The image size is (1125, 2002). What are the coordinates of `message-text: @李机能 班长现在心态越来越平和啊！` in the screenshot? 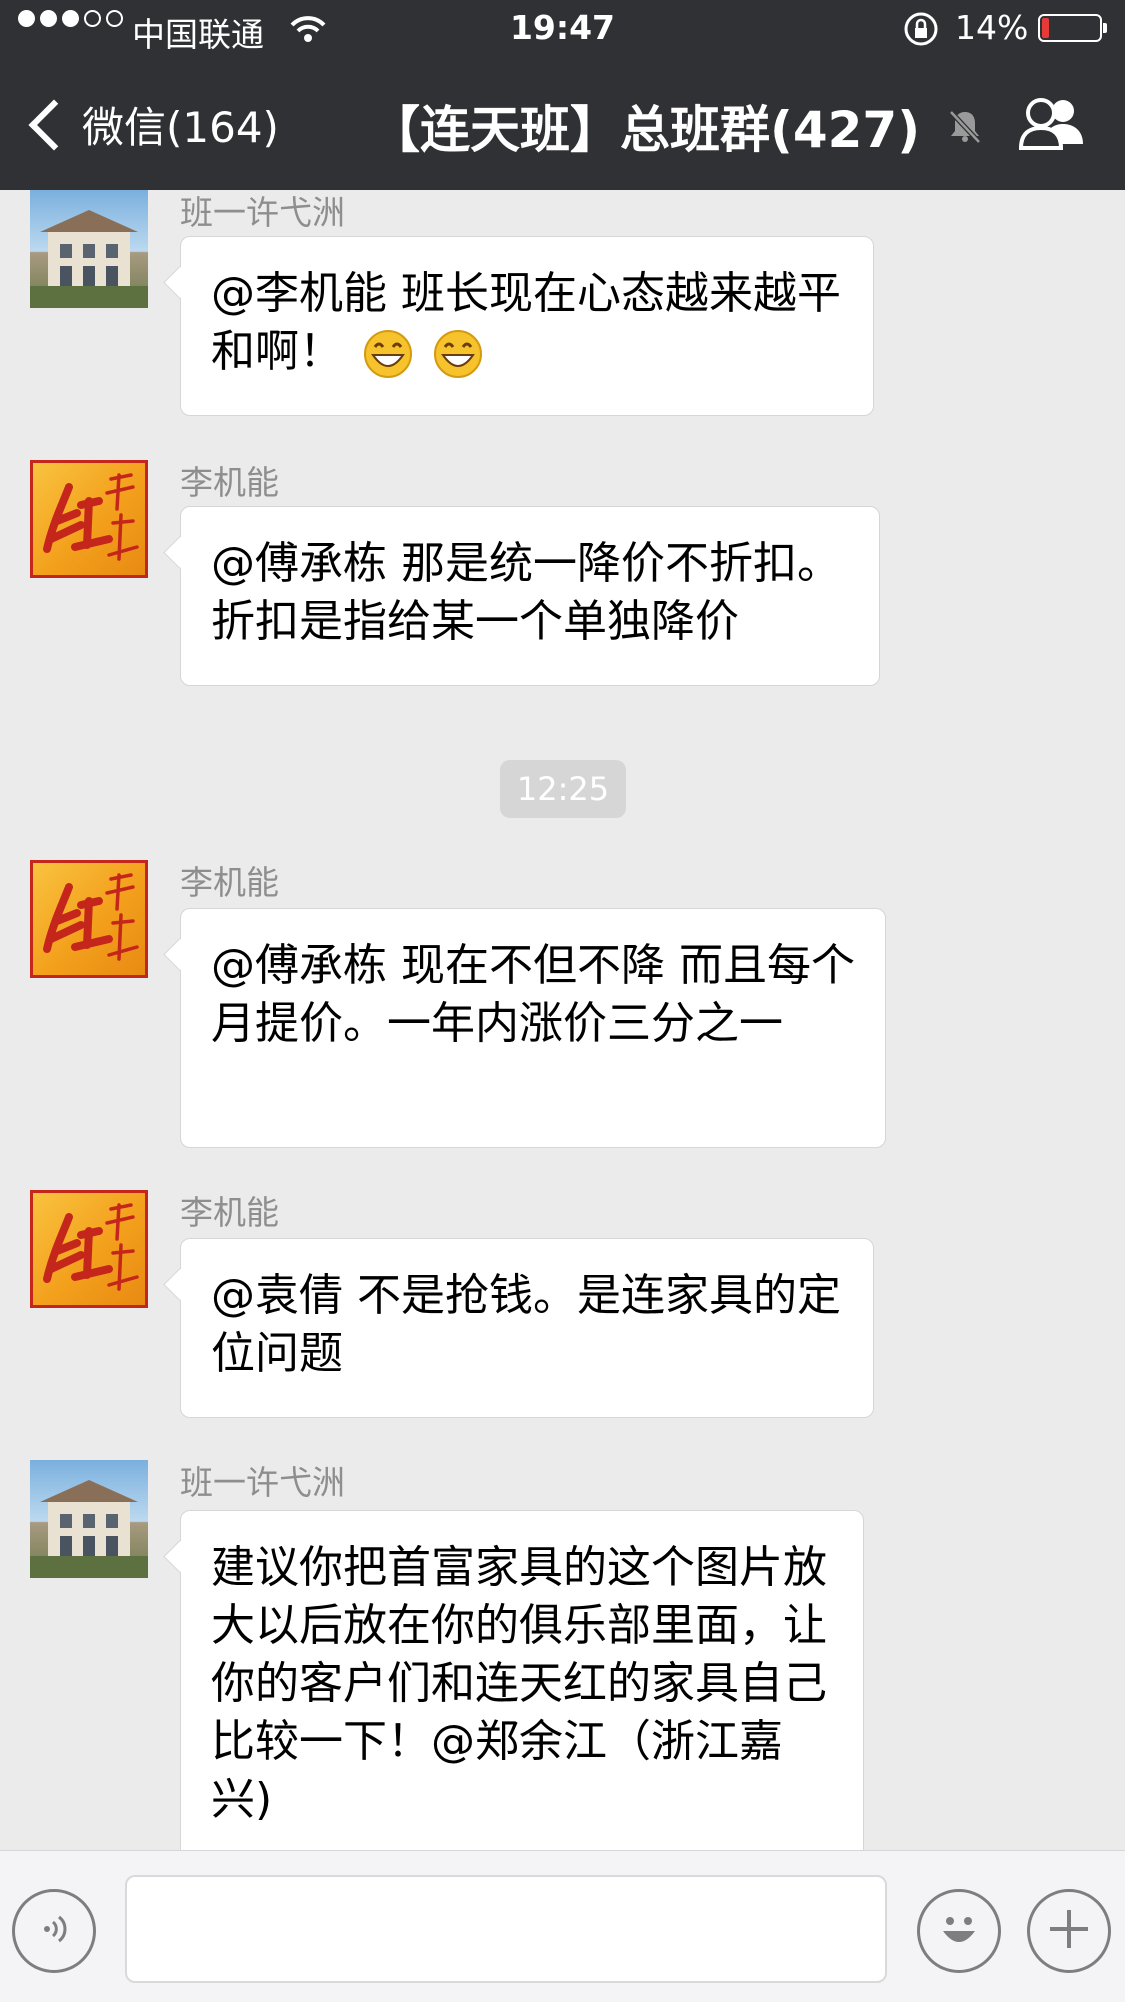 It's located at (526, 322).